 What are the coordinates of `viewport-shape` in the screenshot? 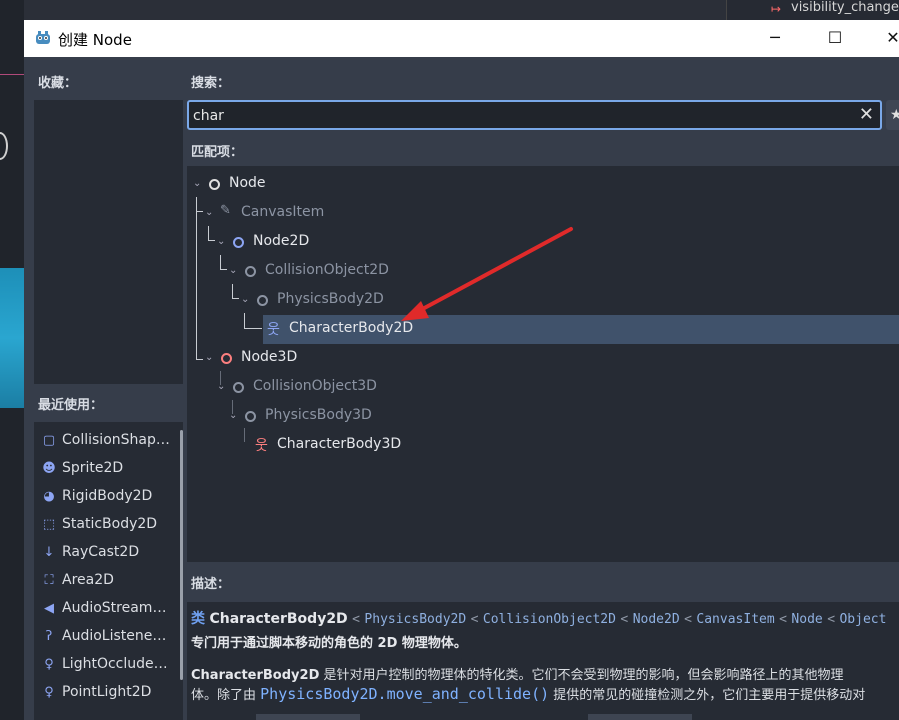 It's located at (4, 146).